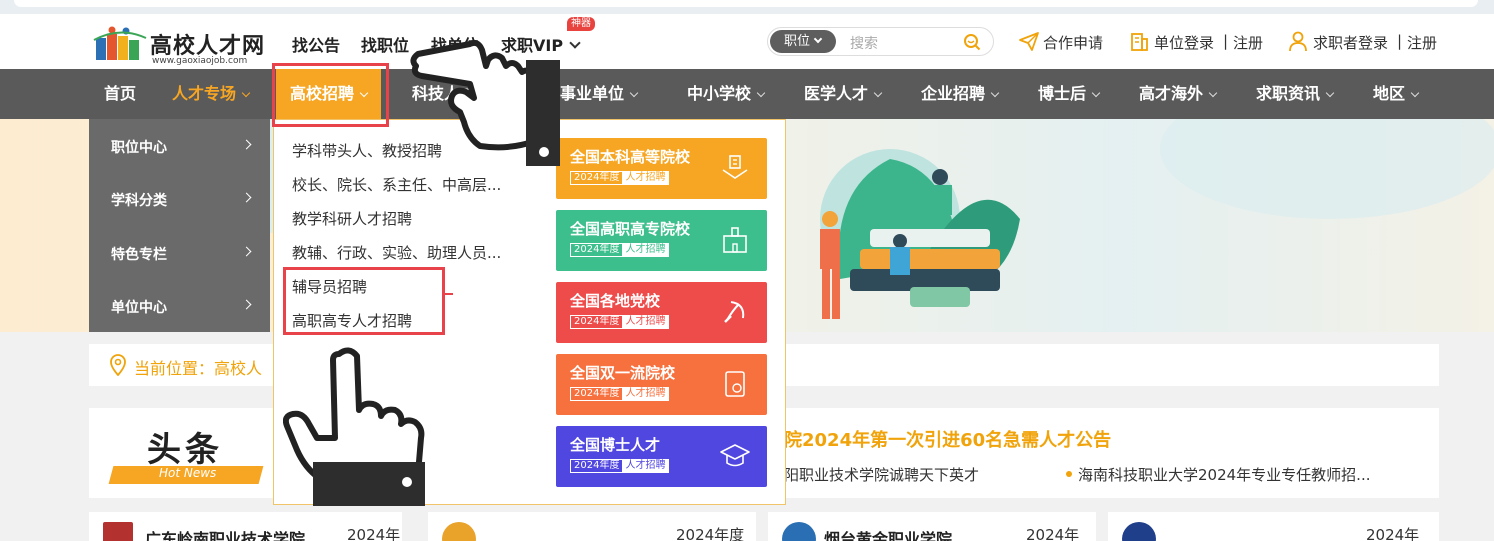  Describe the element at coordinates (200, 61) in the screenshot. I see `logo-url: www.gaoxiaojob.com` at that location.